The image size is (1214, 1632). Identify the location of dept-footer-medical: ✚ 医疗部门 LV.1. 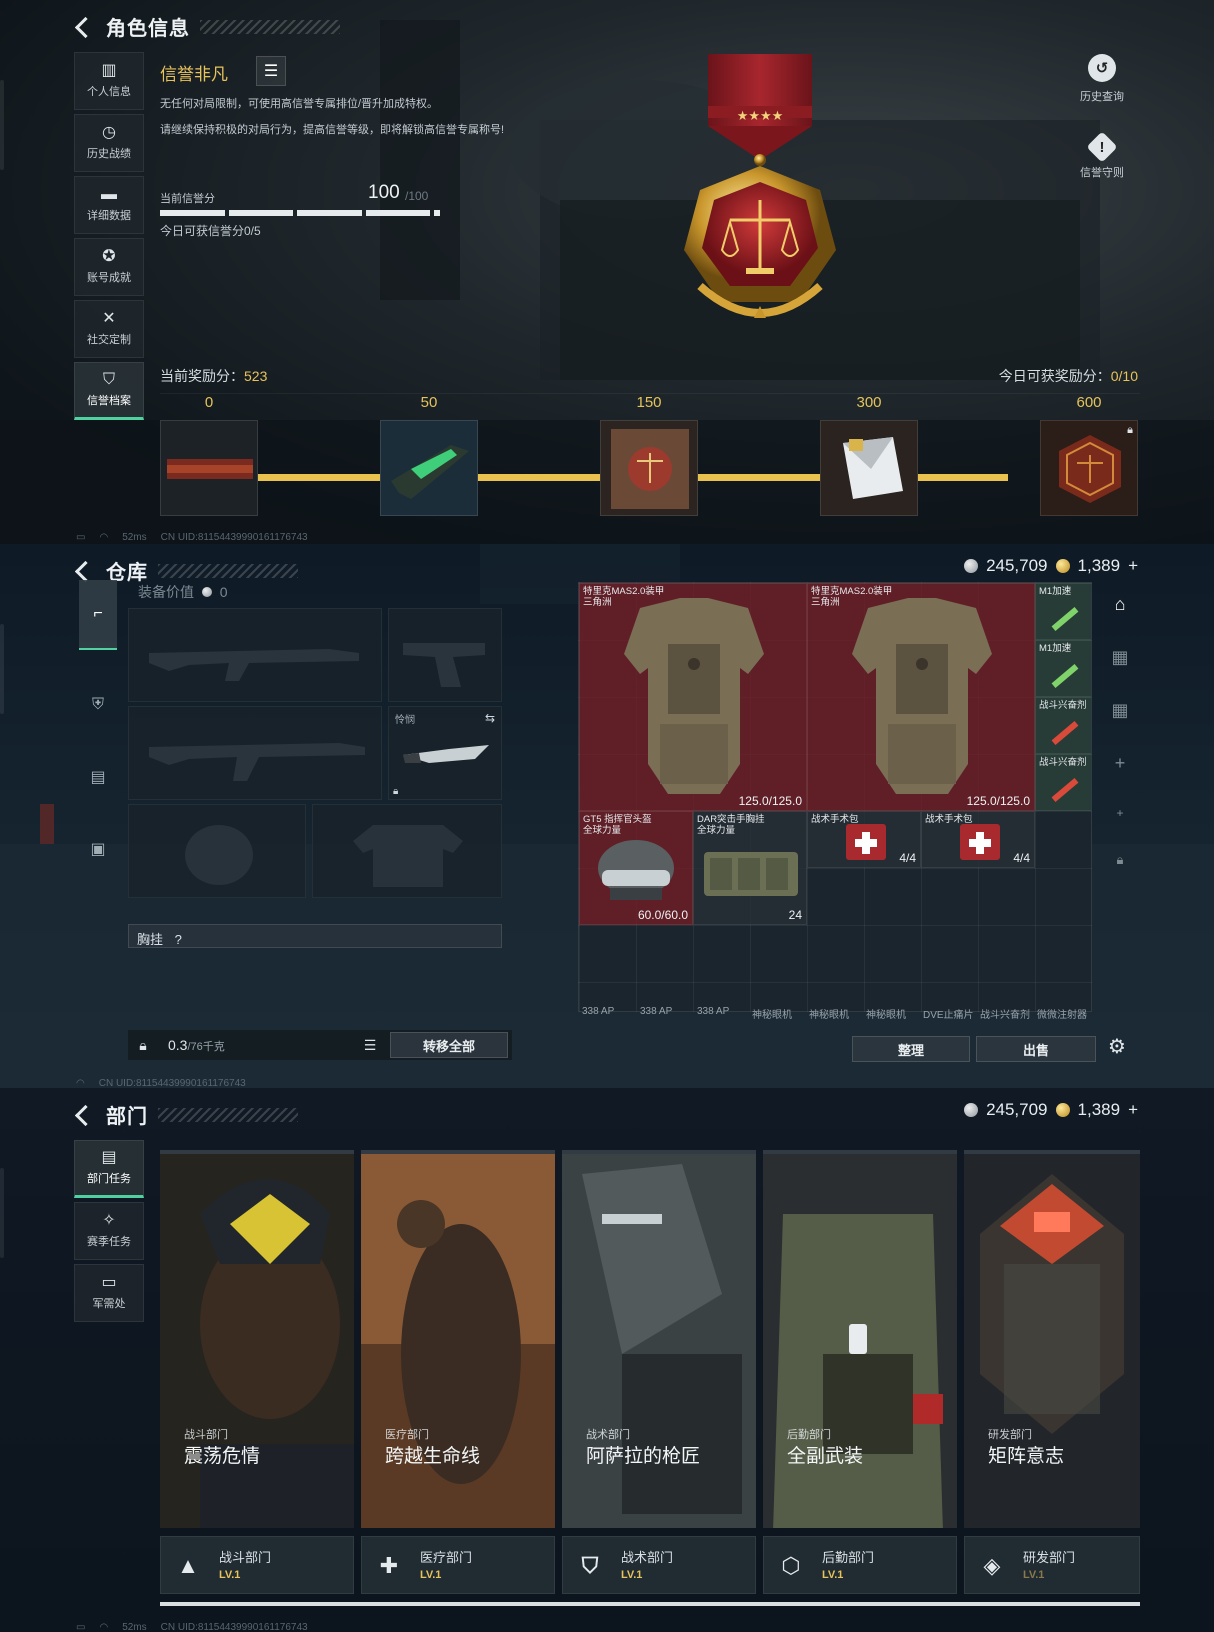
(458, 1565).